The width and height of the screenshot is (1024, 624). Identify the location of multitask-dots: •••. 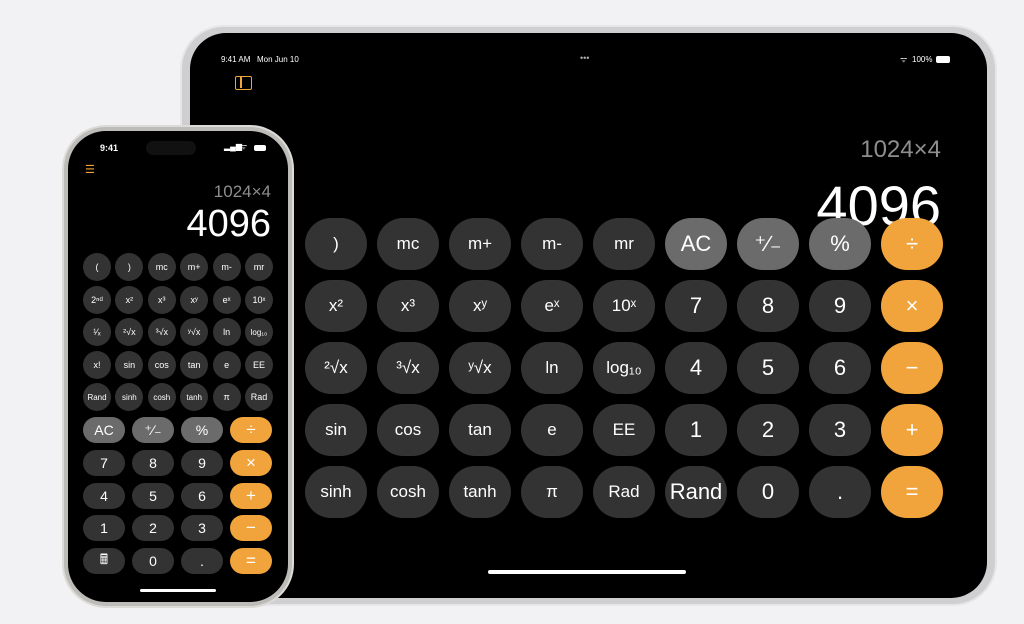
(584, 58).